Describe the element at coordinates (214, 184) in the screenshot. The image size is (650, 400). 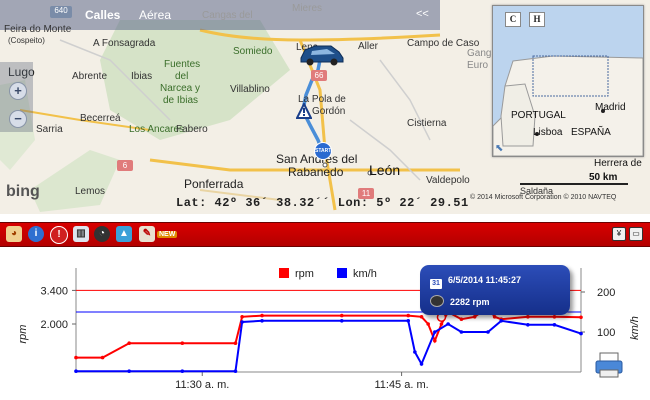
I see `place-label: Ponferrada` at that location.